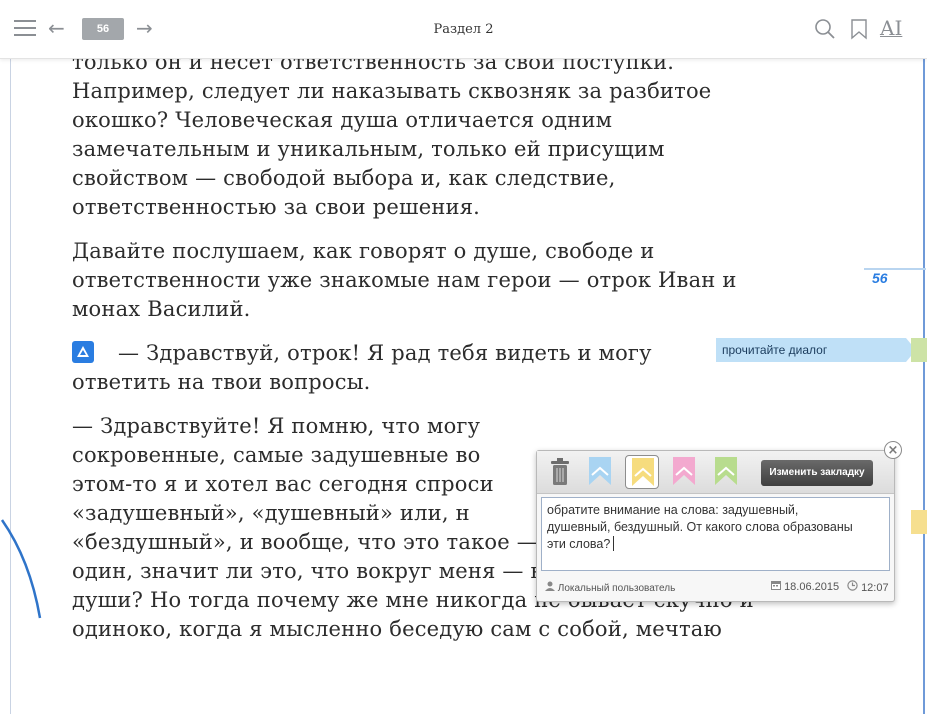 This screenshot has width=927, height=714. What do you see at coordinates (891, 28) in the screenshot?
I see `font-size-icon: AI` at bounding box center [891, 28].